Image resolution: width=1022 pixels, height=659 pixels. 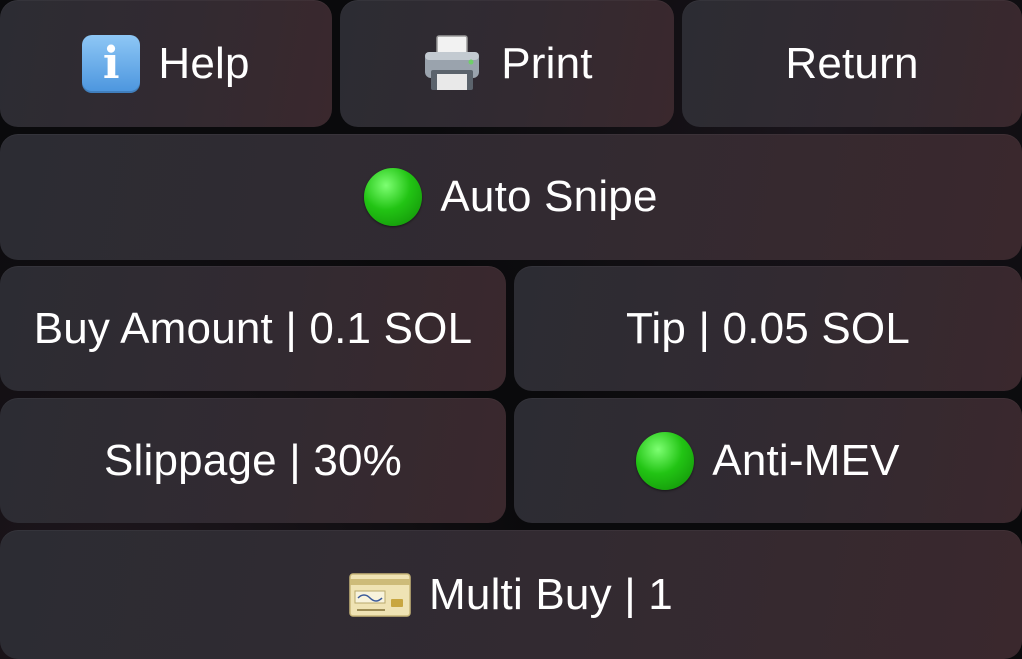 I want to click on info-icon: i, so click(x=111, y=63).